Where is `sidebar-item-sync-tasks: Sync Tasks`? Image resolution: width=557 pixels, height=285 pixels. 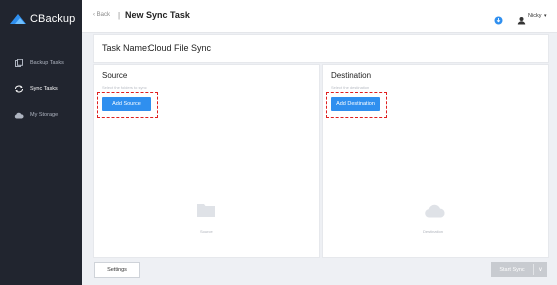 sidebar-item-sync-tasks: Sync Tasks is located at coordinates (41, 89).